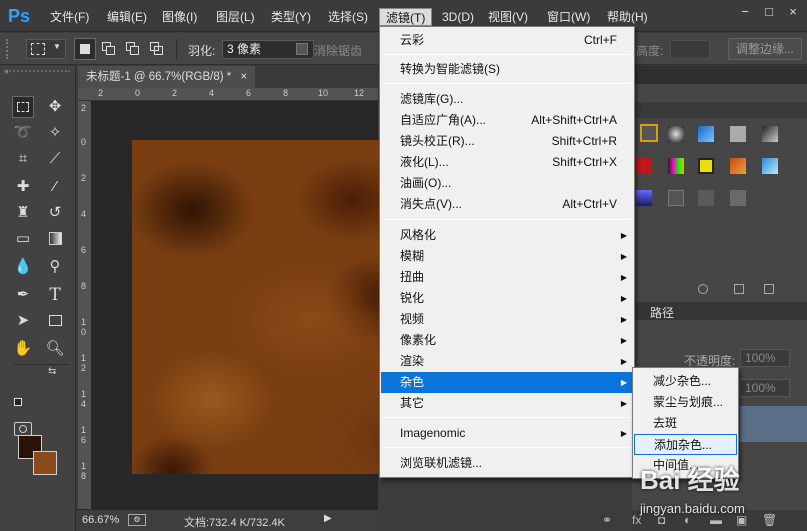  What do you see at coordinates (138, 93) in the screenshot?
I see `ruler-tick: 0` at bounding box center [138, 93].